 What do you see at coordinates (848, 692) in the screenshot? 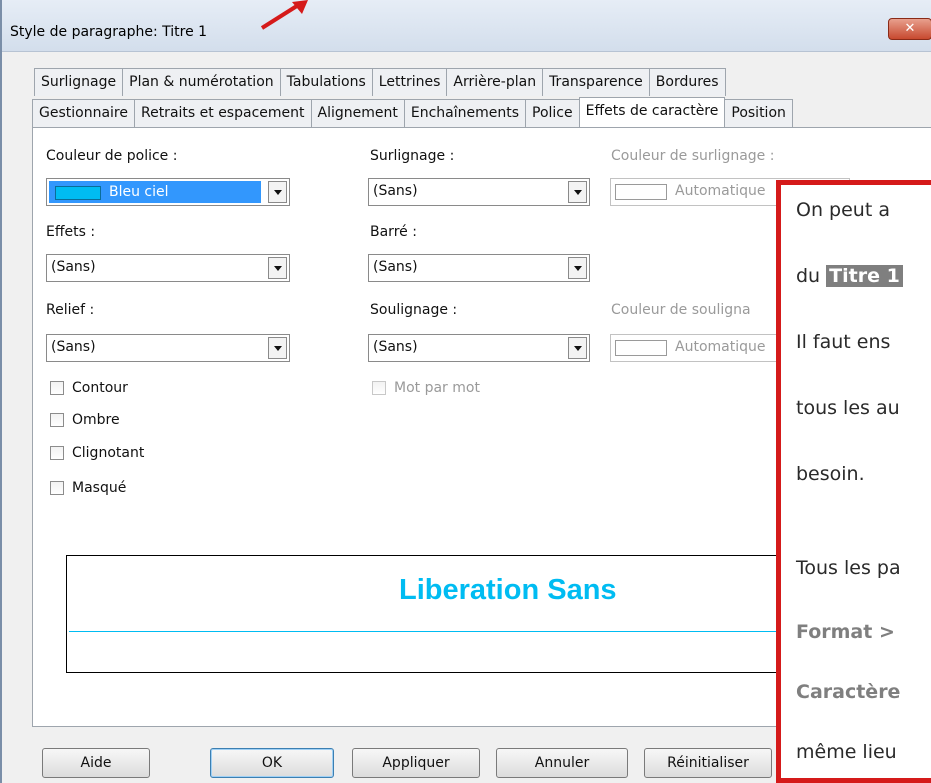
I see `callout-line-8: Caractère` at bounding box center [848, 692].